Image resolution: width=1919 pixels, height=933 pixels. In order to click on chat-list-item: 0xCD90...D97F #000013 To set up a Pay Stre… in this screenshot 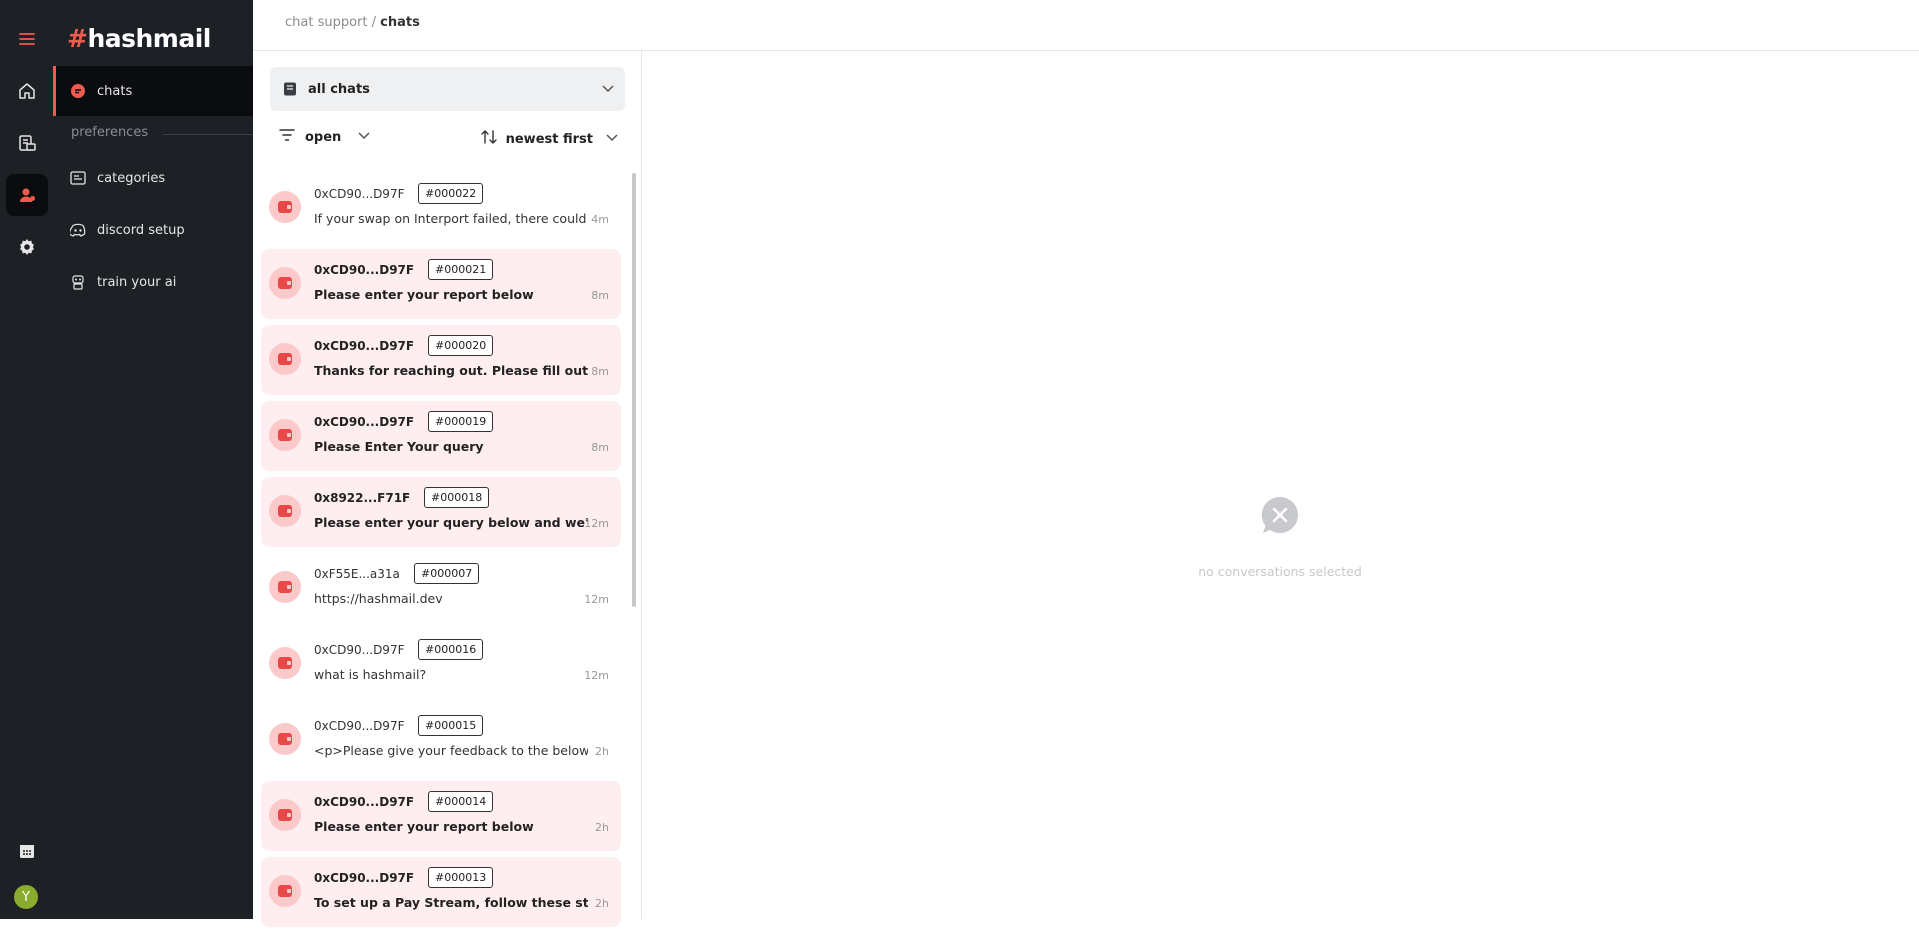, I will do `click(441, 892)`.